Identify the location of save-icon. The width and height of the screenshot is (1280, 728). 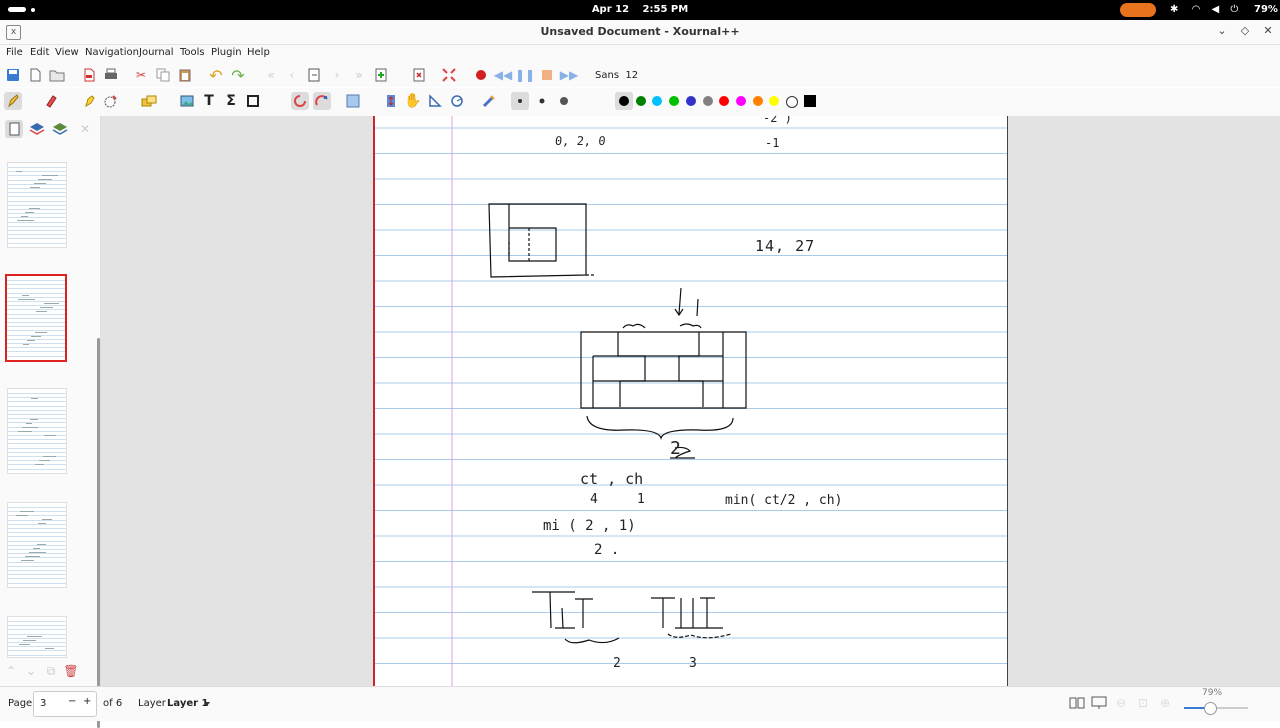
(13, 75).